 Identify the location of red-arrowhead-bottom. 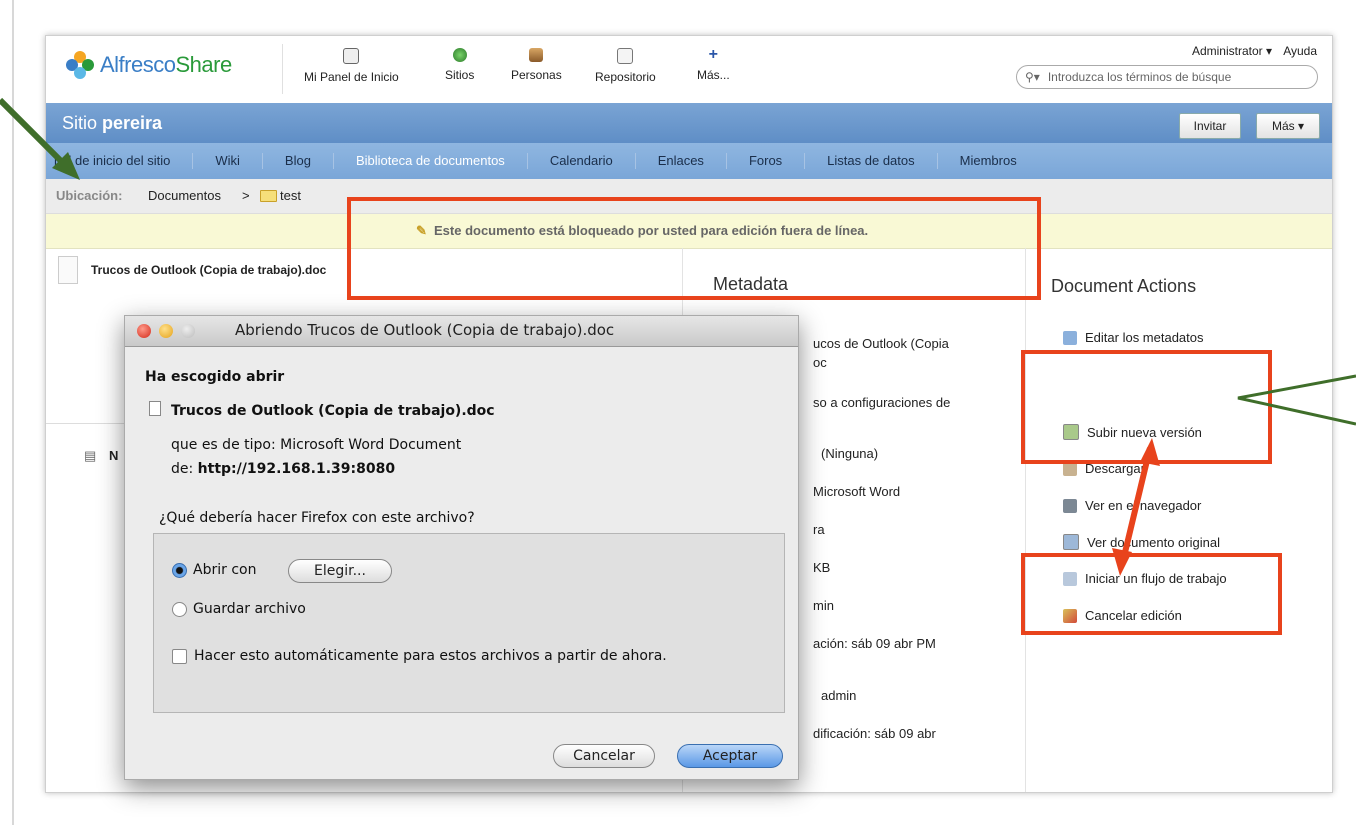
(1122, 562).